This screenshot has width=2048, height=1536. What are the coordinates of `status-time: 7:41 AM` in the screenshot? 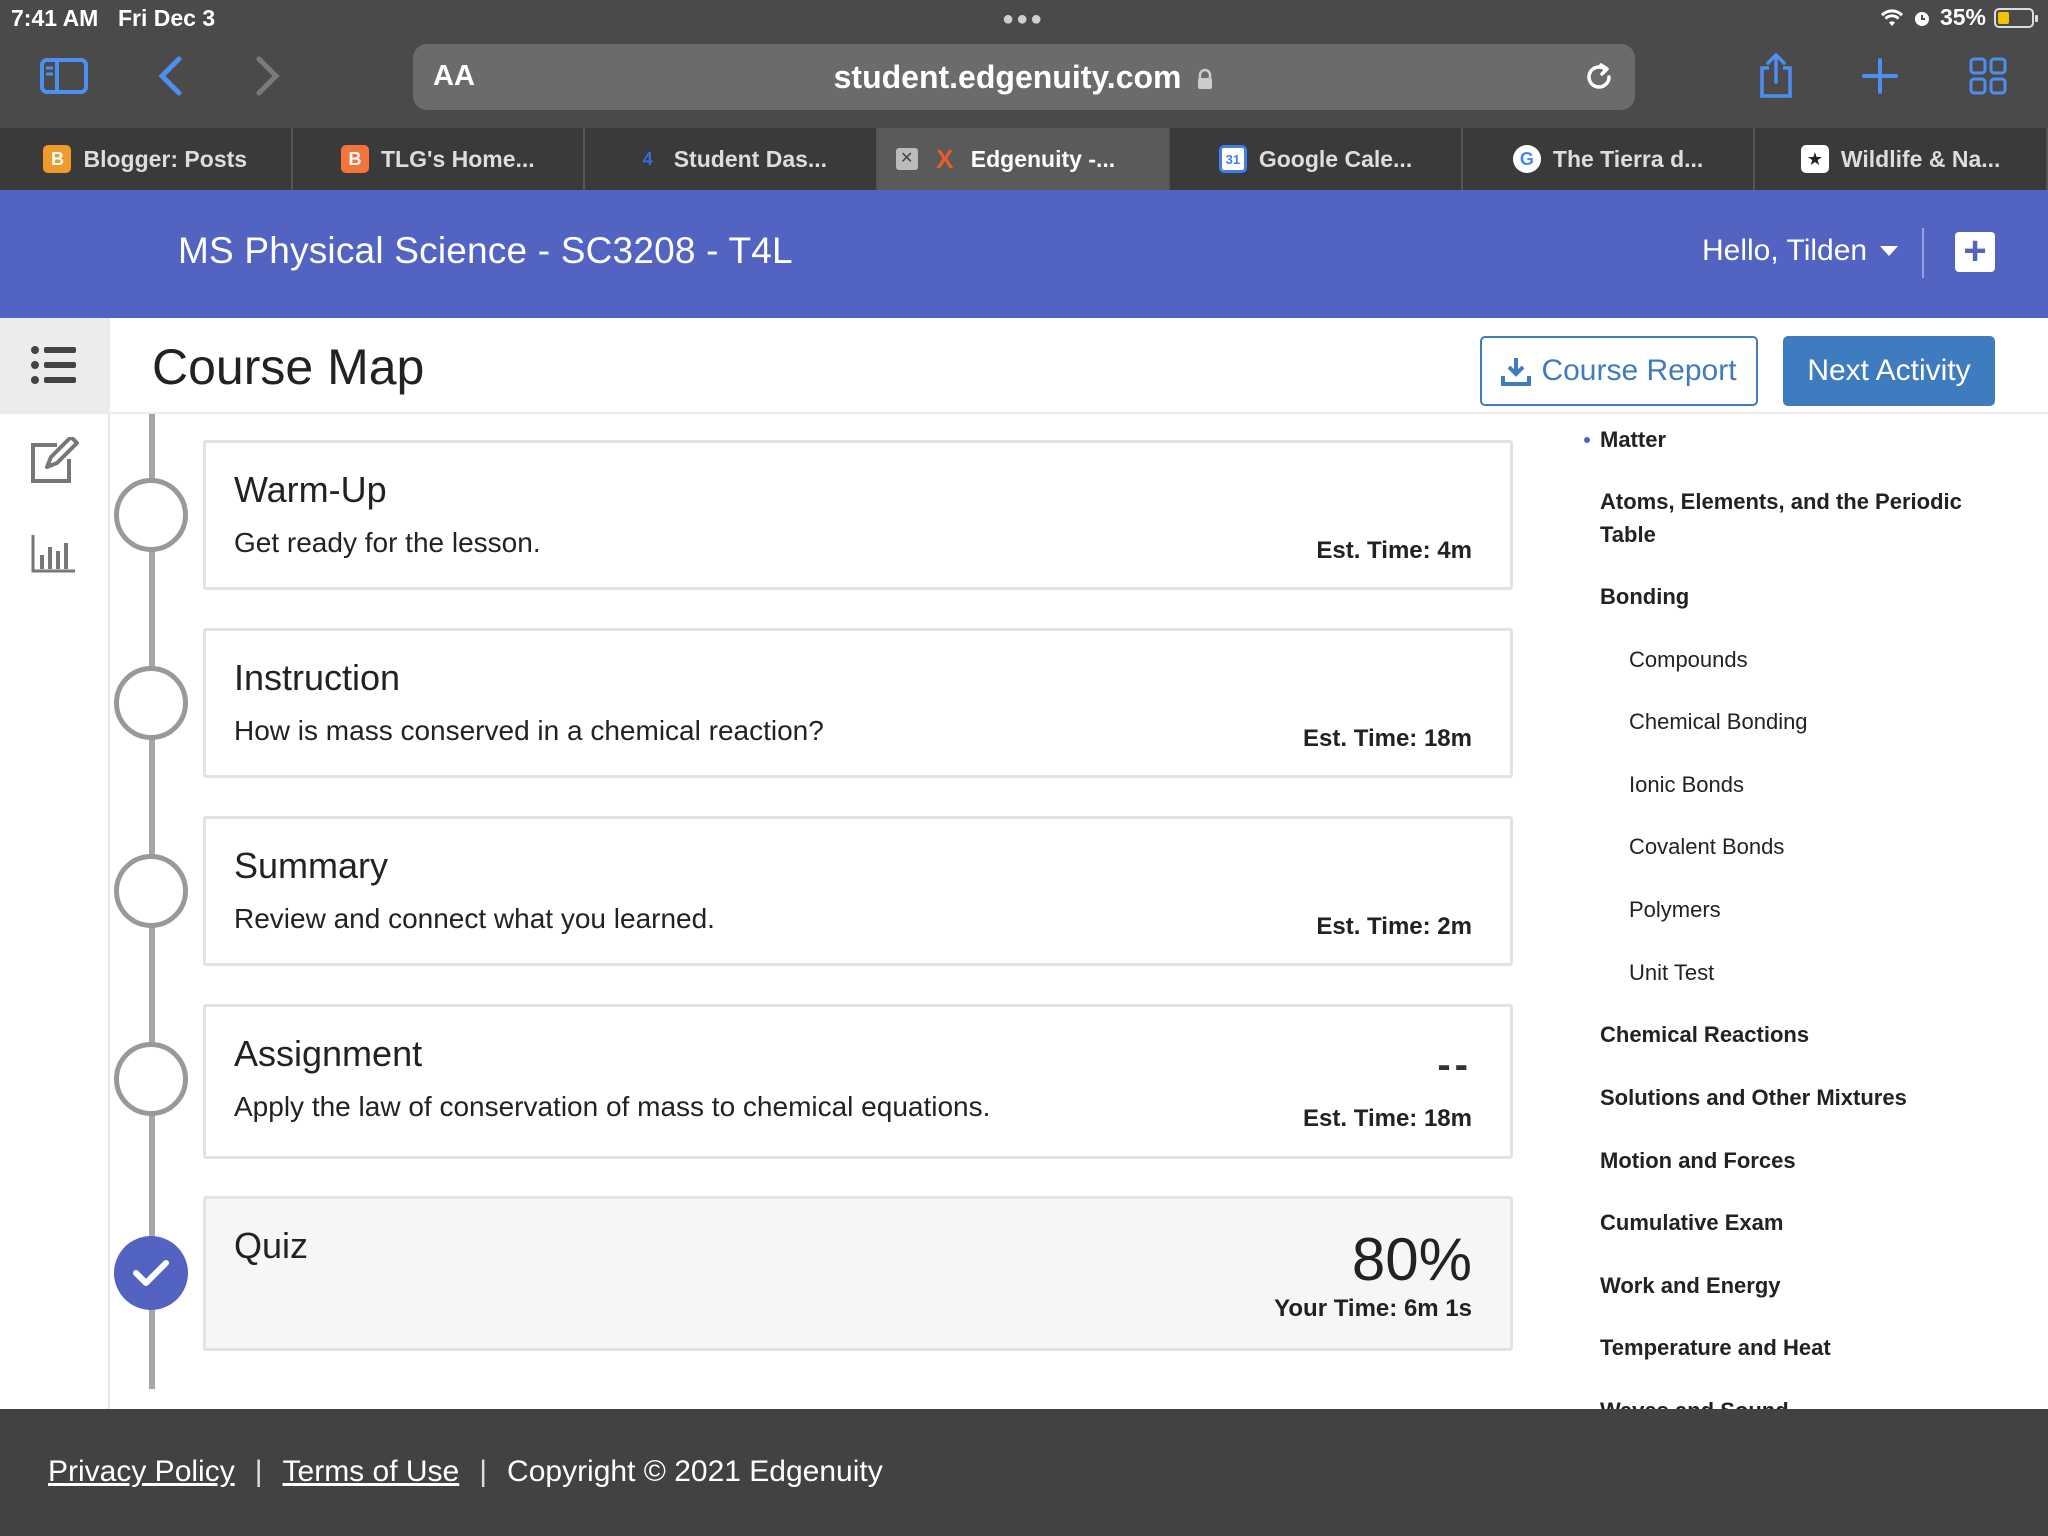 It's located at (55, 18).